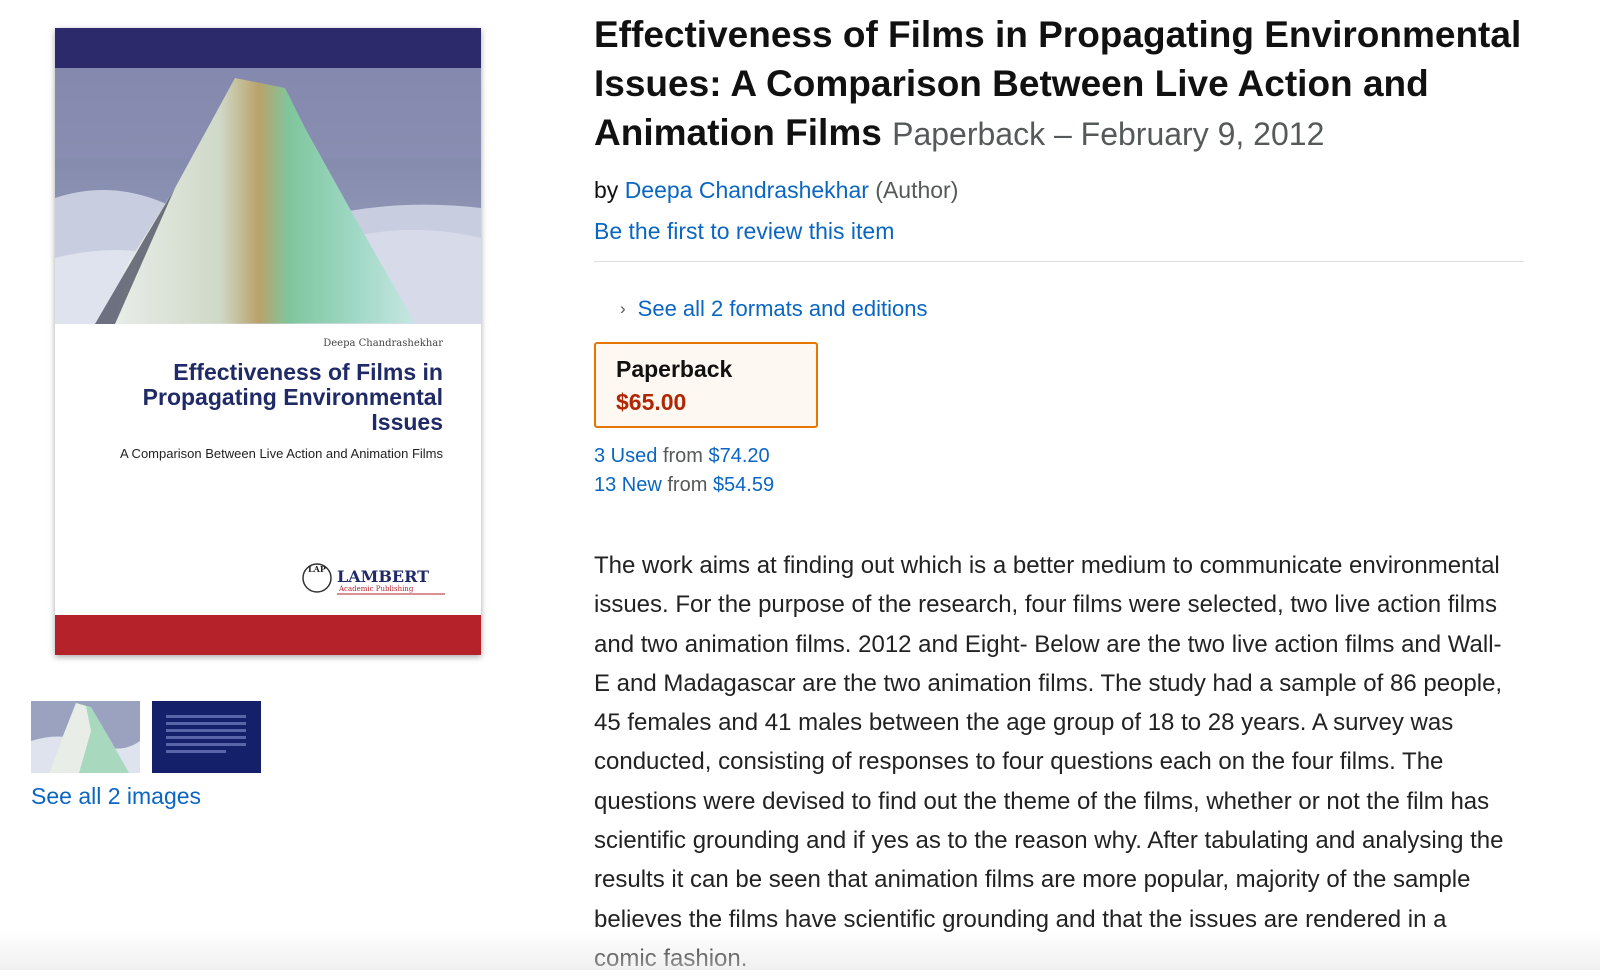 This screenshot has height=978, width=1600. Describe the element at coordinates (651, 402) in the screenshot. I see `format-price: $65.00` at that location.